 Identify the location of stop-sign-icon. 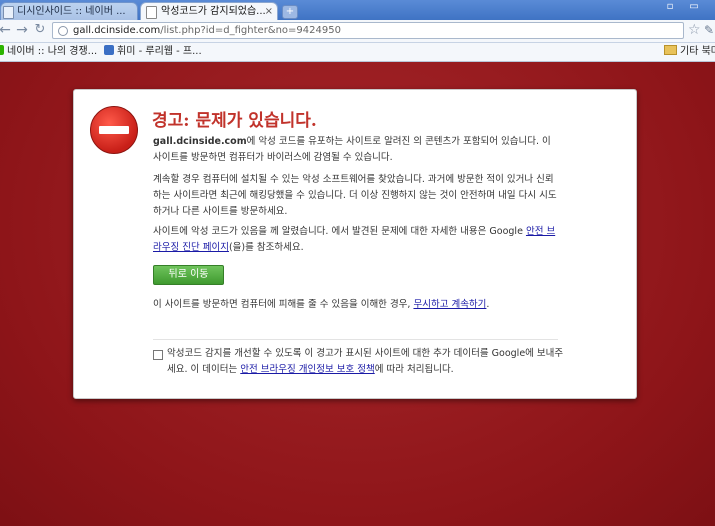
(114, 130).